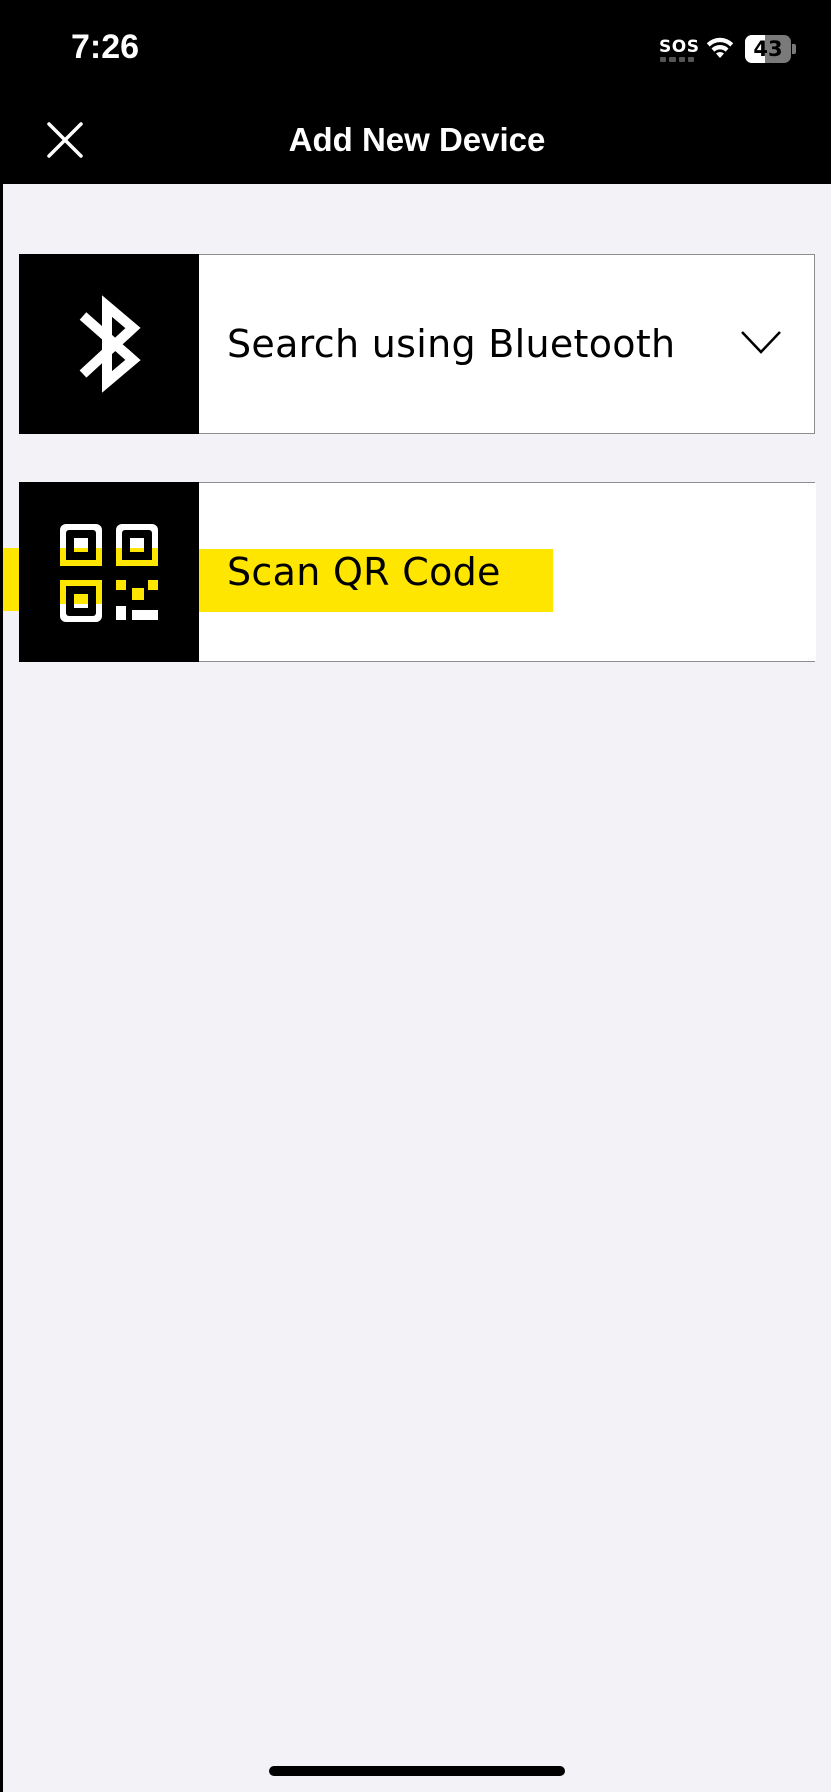 This screenshot has width=831, height=1792. I want to click on chevron-down-icon, so click(761, 342).